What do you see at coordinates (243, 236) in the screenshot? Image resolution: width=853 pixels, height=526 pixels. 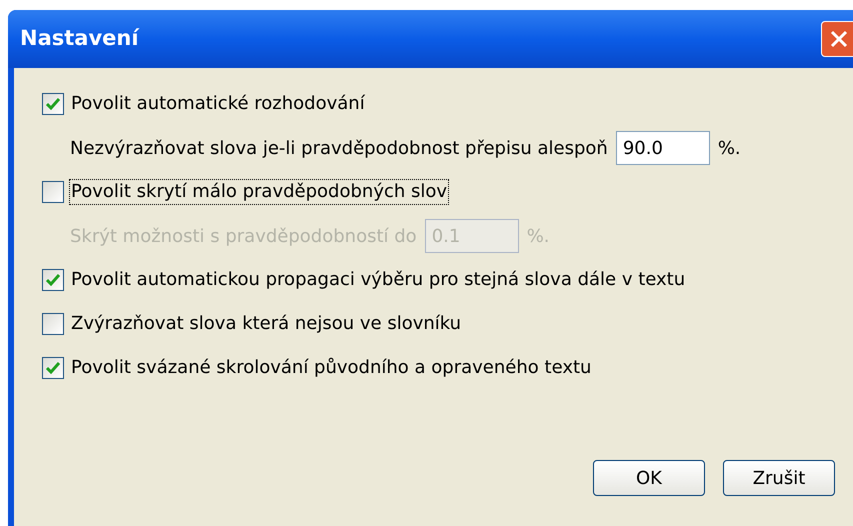 I see `field-label: Skrýt možnosti s pravděpodobností do` at bounding box center [243, 236].